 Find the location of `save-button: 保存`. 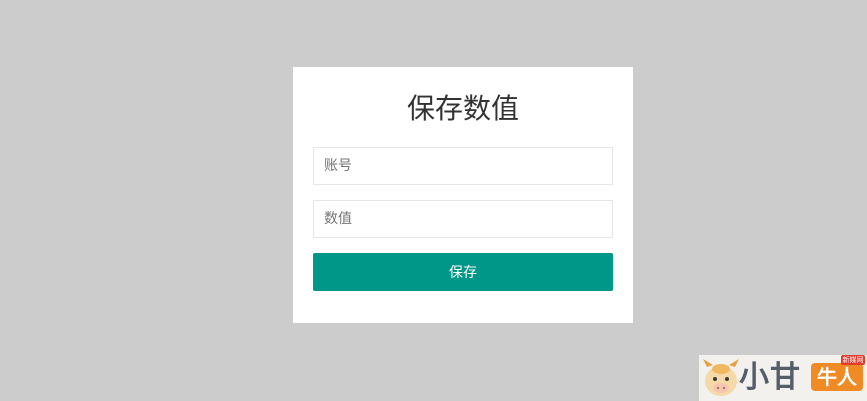

save-button: 保存 is located at coordinates (463, 272).